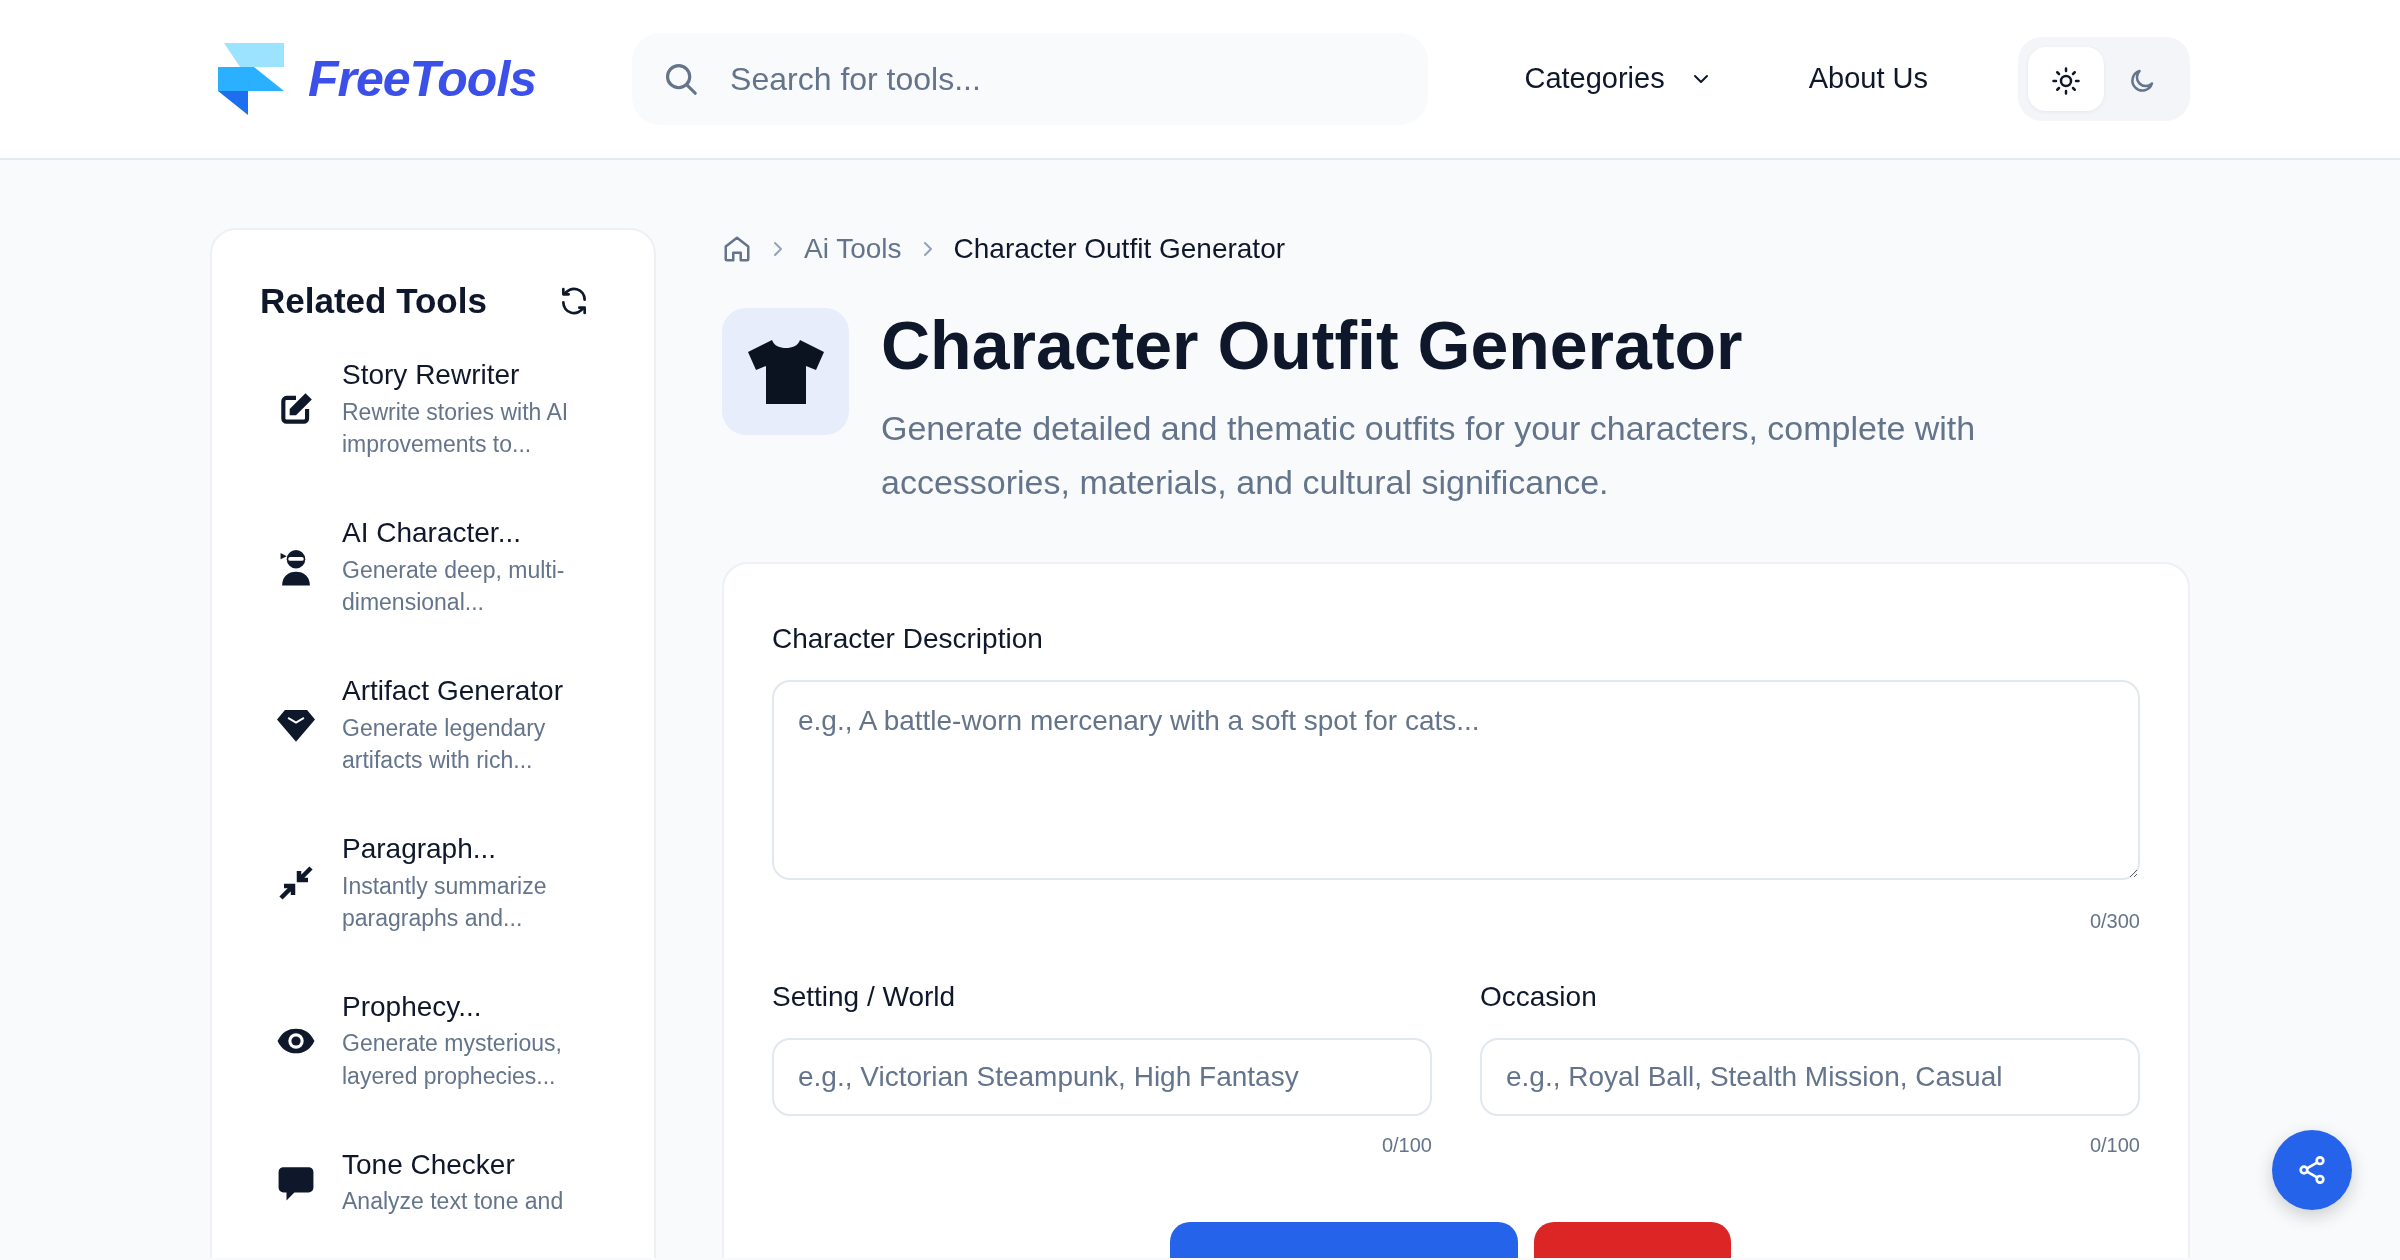  Describe the element at coordinates (296, 724) in the screenshot. I see `diamond-icon` at that location.